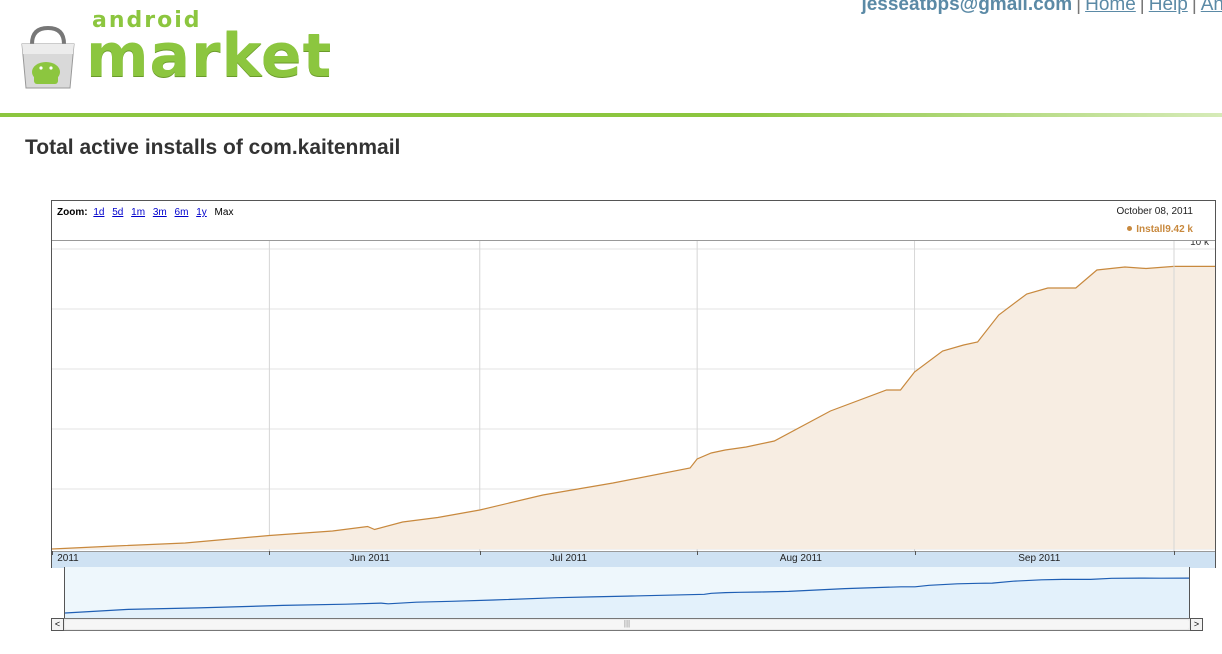  Describe the element at coordinates (967, 7) in the screenshot. I see `user-email: jesseatbps@gmail.com` at that location.